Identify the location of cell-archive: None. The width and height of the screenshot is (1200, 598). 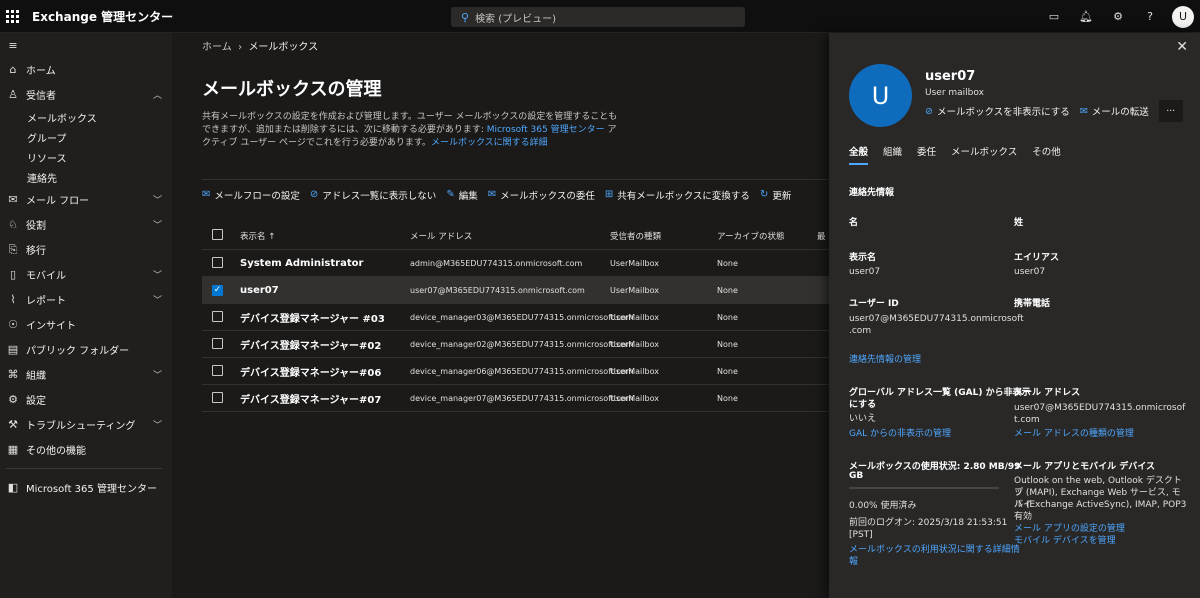
(727, 317).